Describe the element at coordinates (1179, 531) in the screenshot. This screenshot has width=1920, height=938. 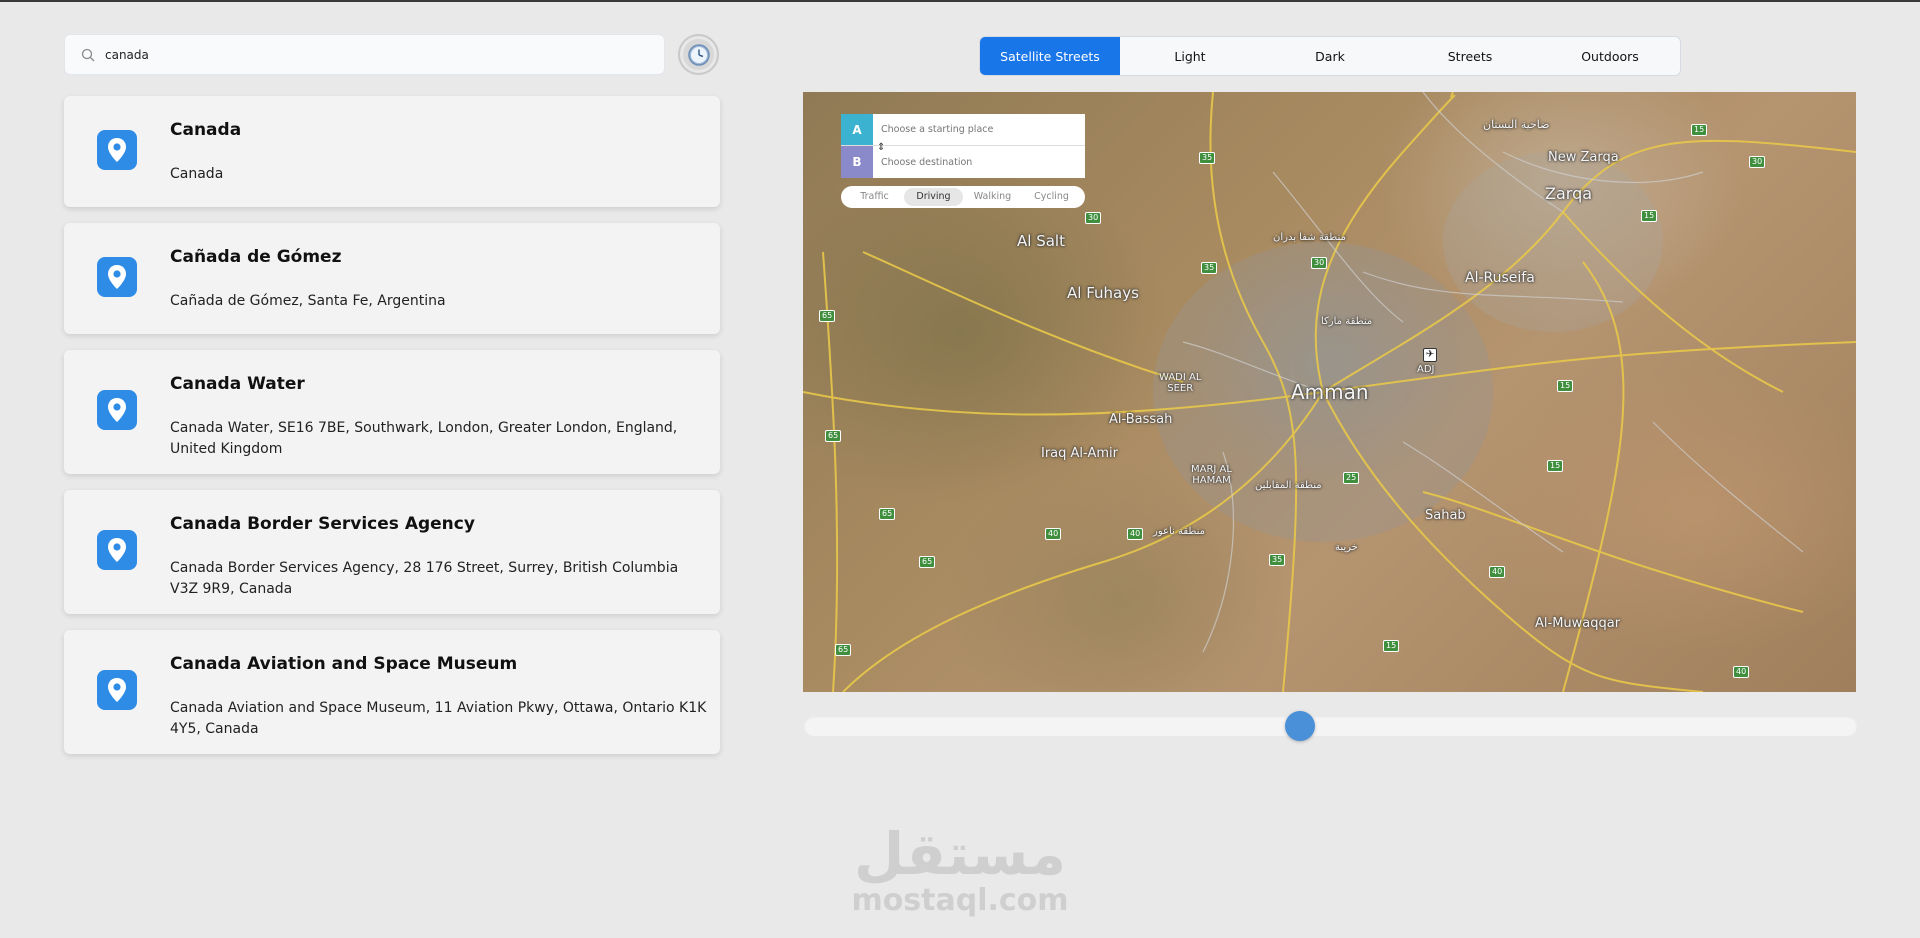
I see `map-label-arabic: منطقة ناعور` at that location.